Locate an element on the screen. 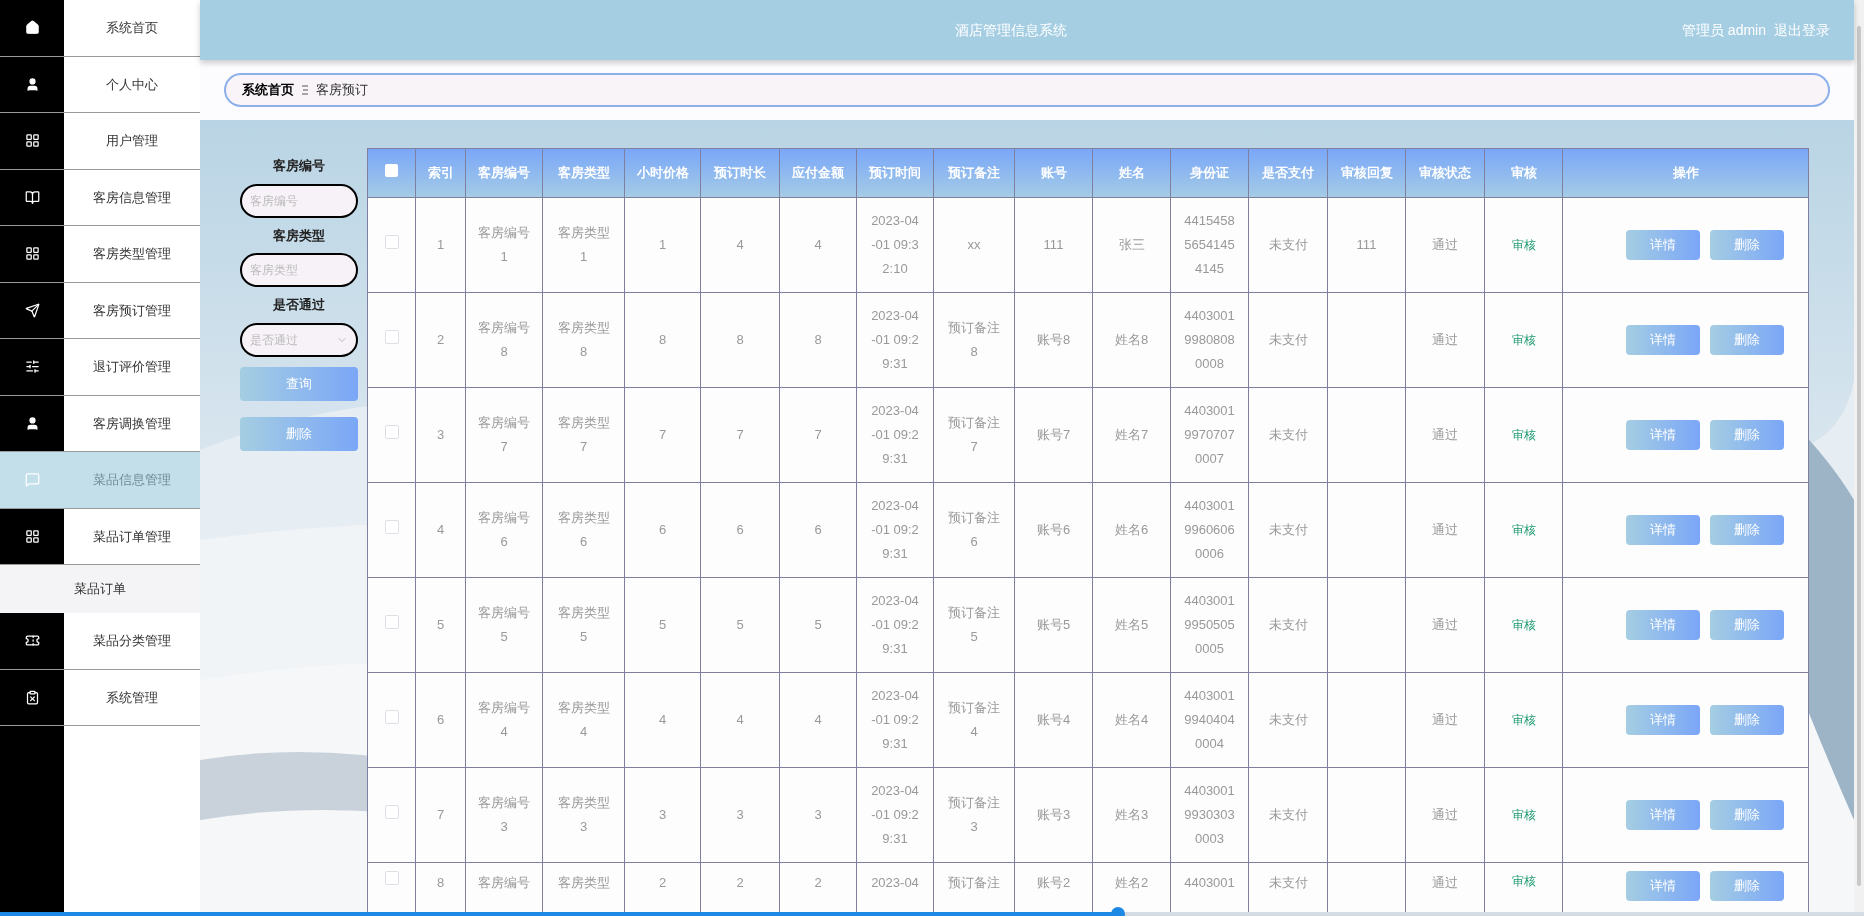 This screenshot has height=916, width=1864. query-button: 查询 is located at coordinates (299, 383).